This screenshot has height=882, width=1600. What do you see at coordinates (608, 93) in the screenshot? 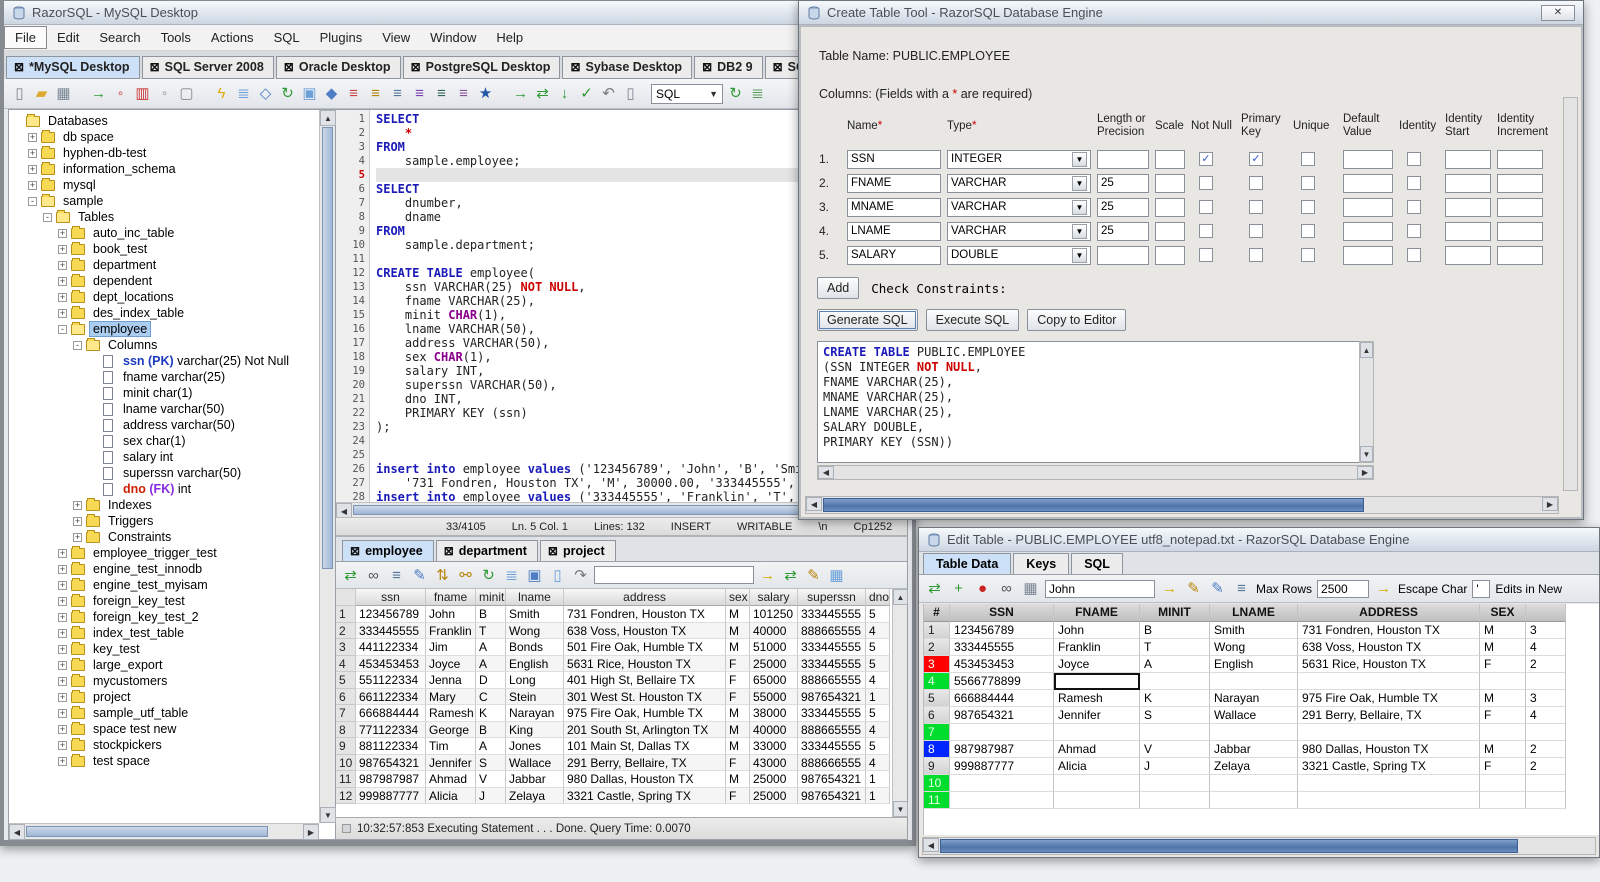
I see `undo-icon: ↶` at bounding box center [608, 93].